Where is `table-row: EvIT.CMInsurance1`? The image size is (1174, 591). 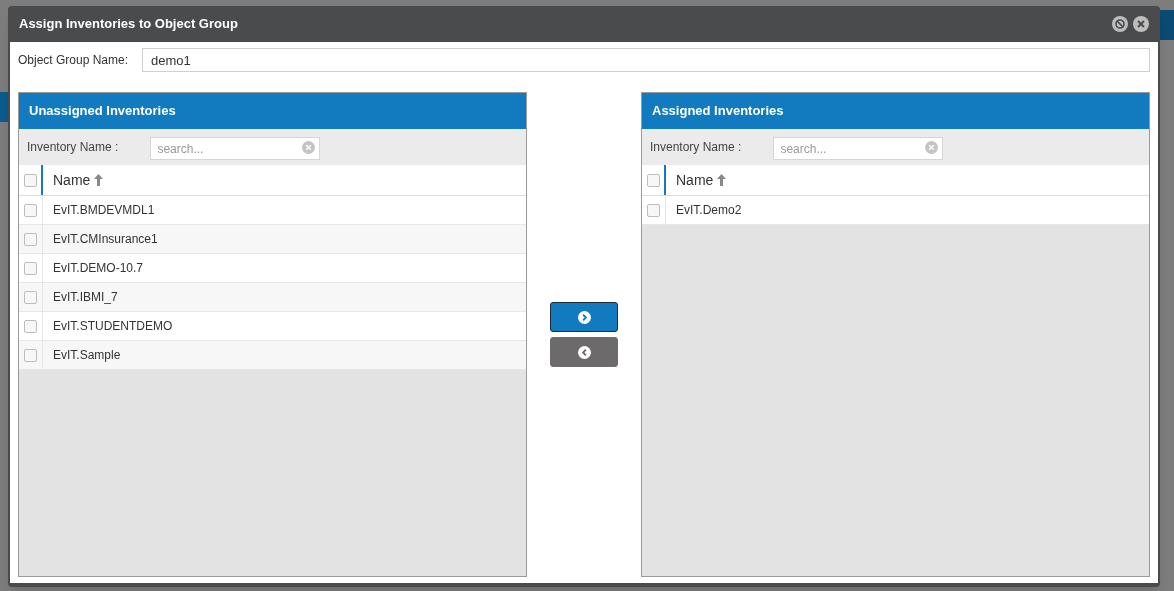 table-row: EvIT.CMInsurance1 is located at coordinates (272, 239).